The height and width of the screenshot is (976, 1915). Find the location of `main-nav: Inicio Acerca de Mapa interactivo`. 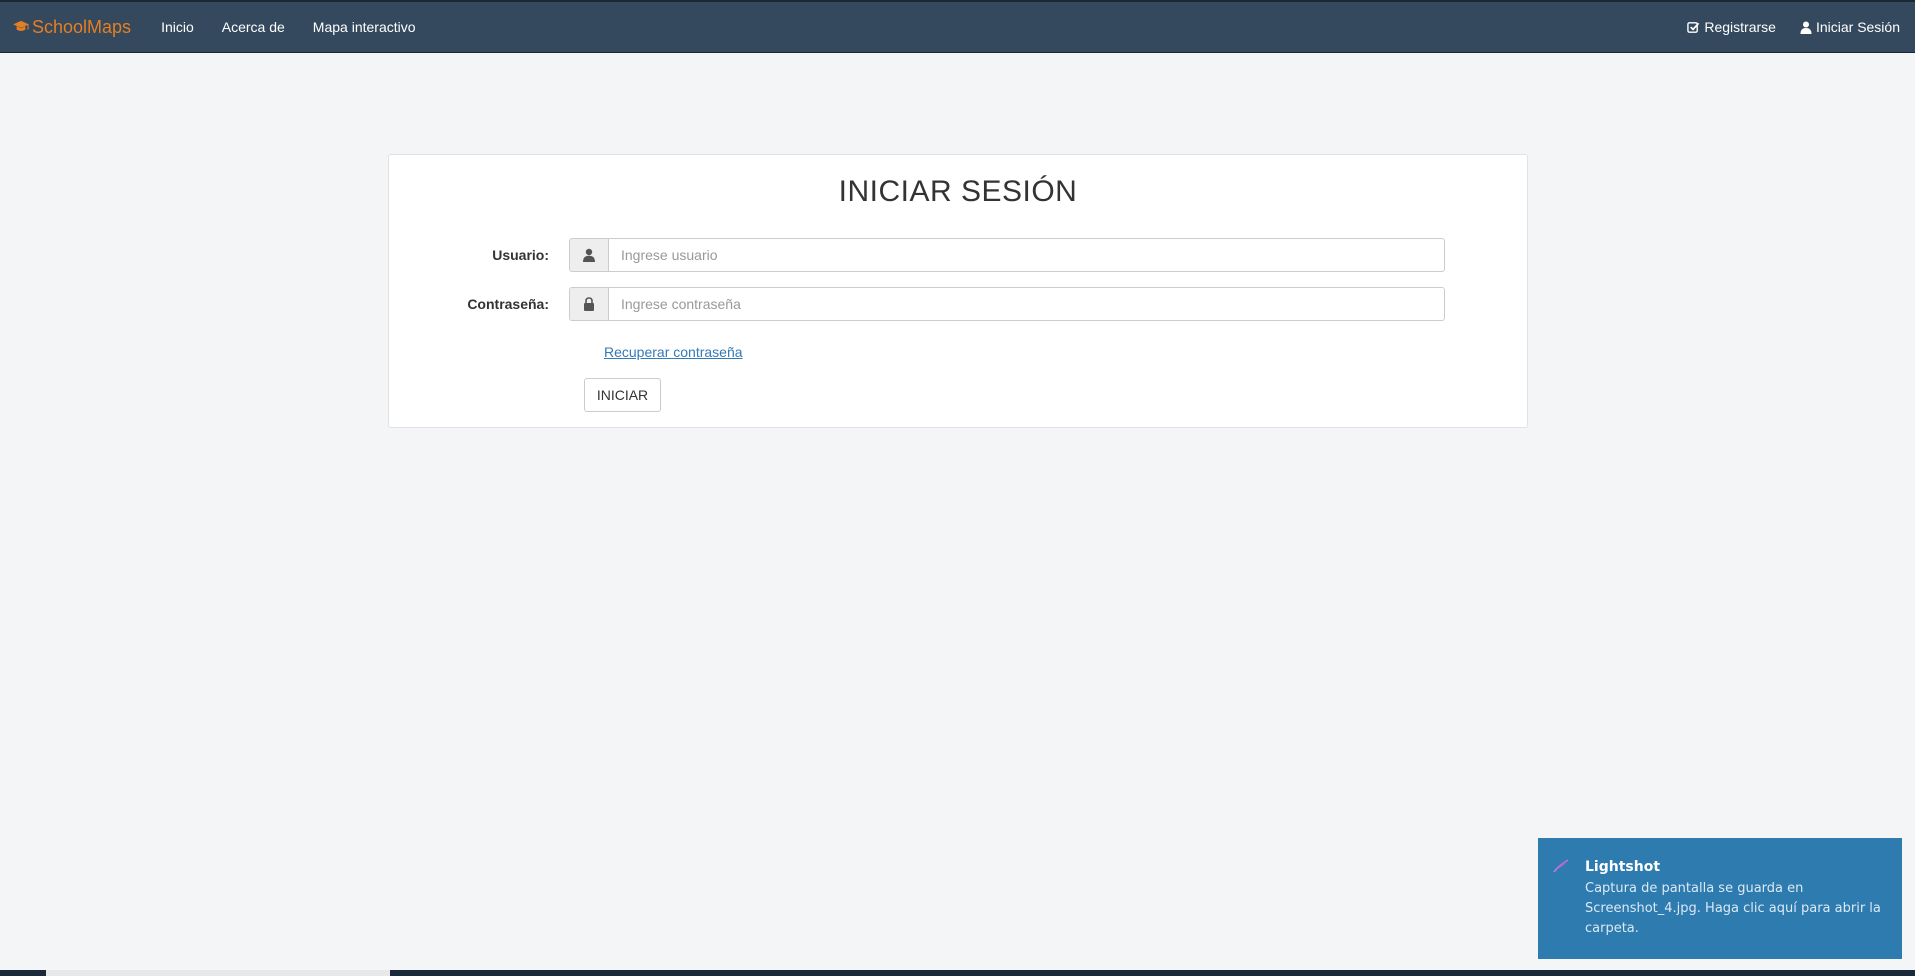

main-nav: Inicio Acerca de Mapa interactivo is located at coordinates (288, 27).